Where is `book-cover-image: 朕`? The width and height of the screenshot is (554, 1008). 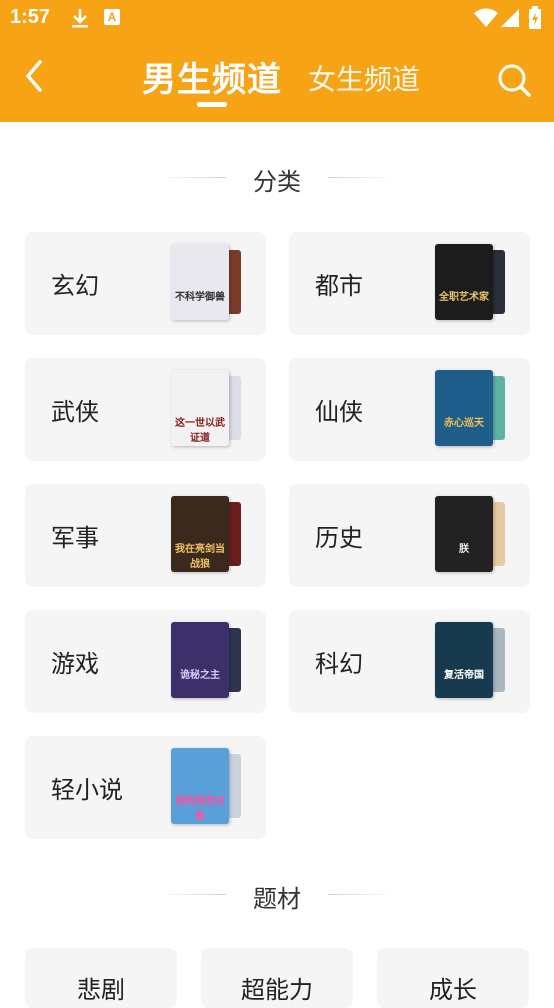
book-cover-image: 朕 is located at coordinates (464, 534).